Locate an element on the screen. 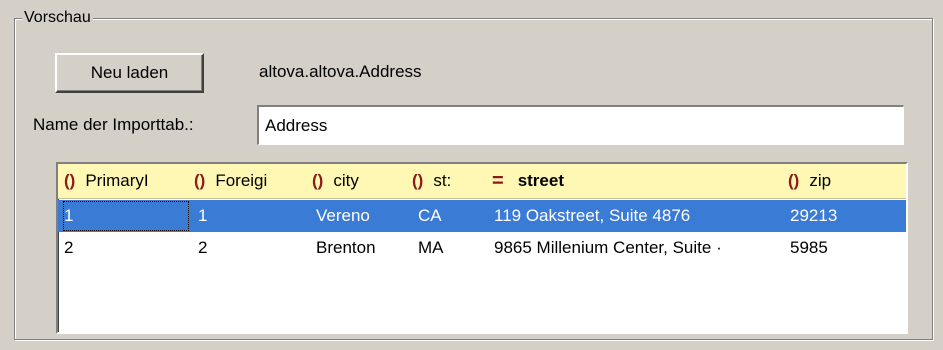 Image resolution: width=943 pixels, height=350 pixels. column-header-label: Foreigi is located at coordinates (241, 180).